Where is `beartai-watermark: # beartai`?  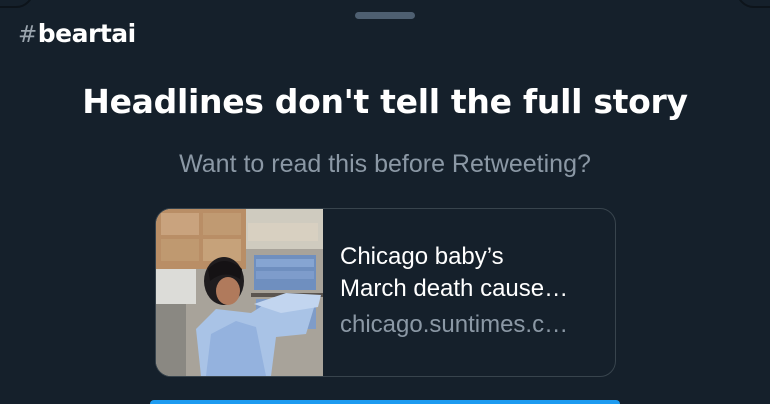 beartai-watermark: # beartai is located at coordinates (77, 33).